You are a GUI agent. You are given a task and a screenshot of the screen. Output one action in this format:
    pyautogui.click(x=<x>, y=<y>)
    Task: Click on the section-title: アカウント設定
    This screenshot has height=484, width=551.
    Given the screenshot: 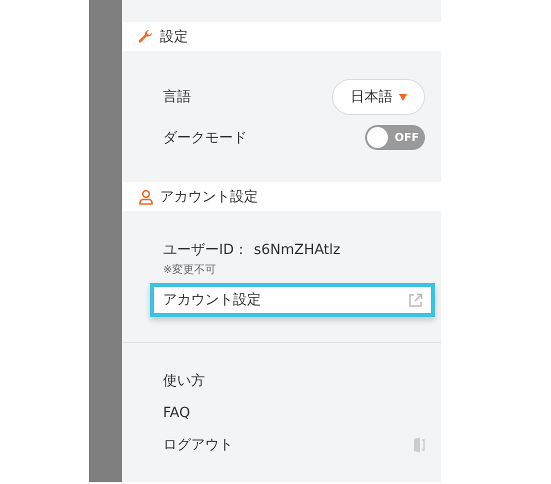 What is the action you would take?
    pyautogui.click(x=209, y=197)
    